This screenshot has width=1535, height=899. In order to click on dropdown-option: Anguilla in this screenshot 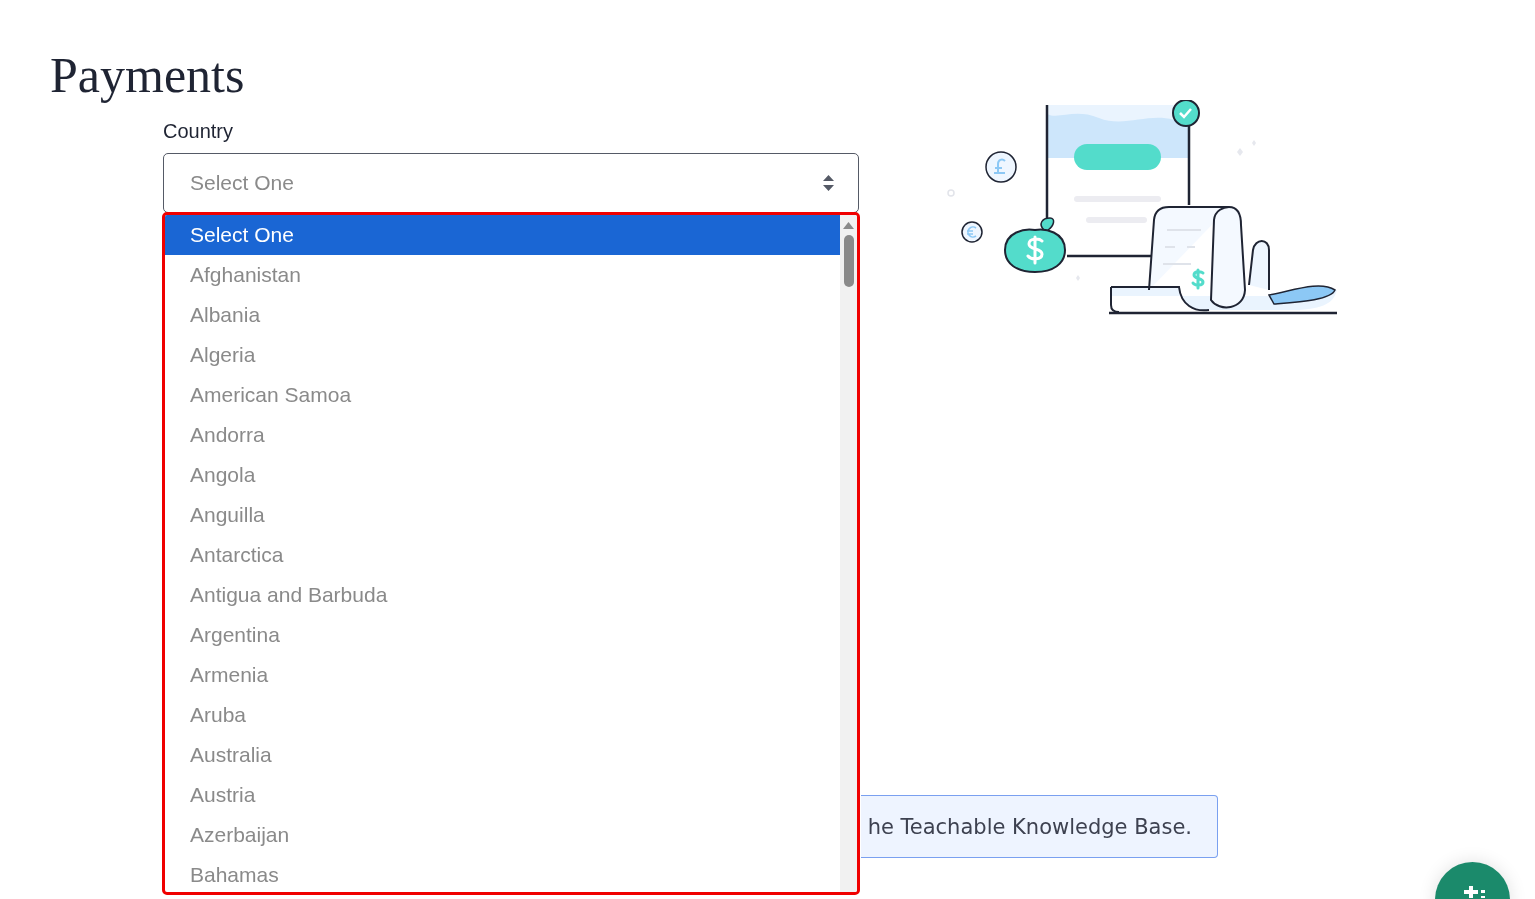, I will do `click(502, 515)`.